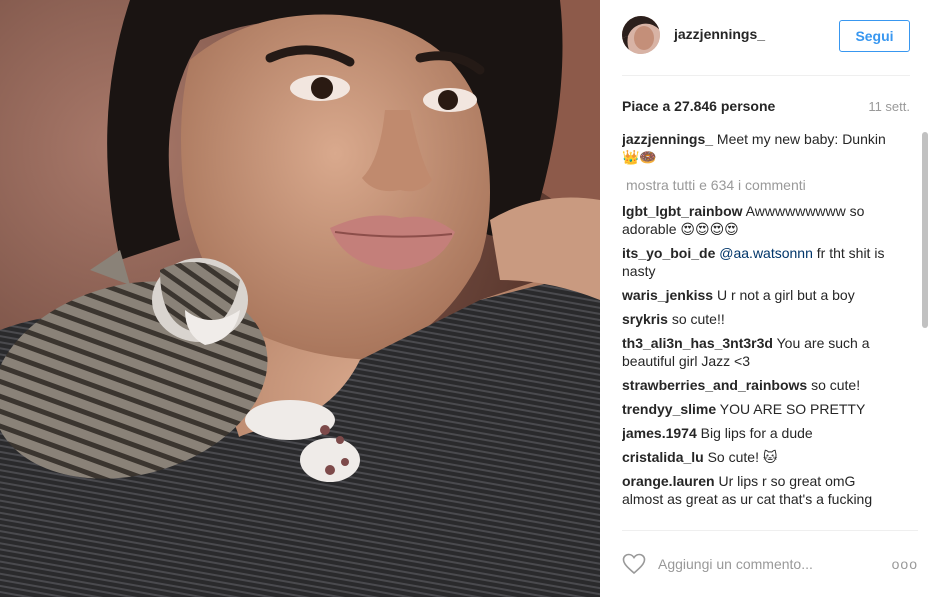 This screenshot has height=597, width=933. What do you see at coordinates (634, 564) in the screenshot?
I see `heart-icon` at bounding box center [634, 564].